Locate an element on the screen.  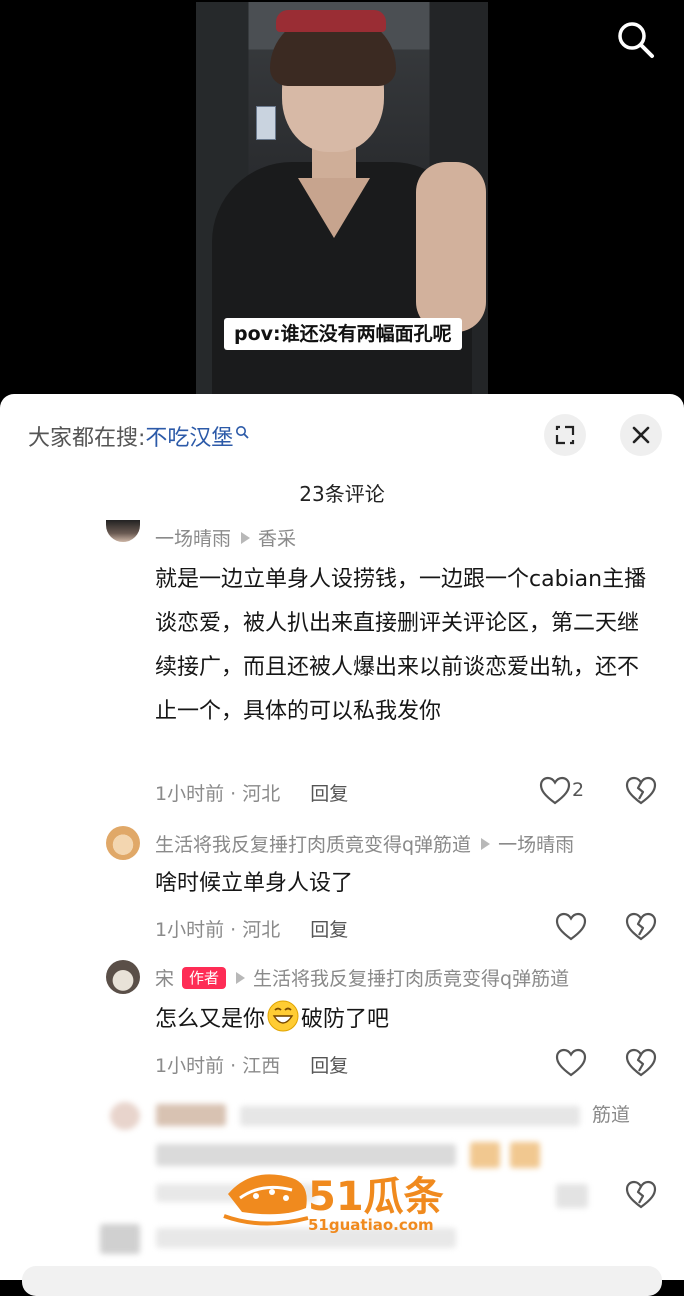
reply-to-username: 香采 is located at coordinates (277, 539).